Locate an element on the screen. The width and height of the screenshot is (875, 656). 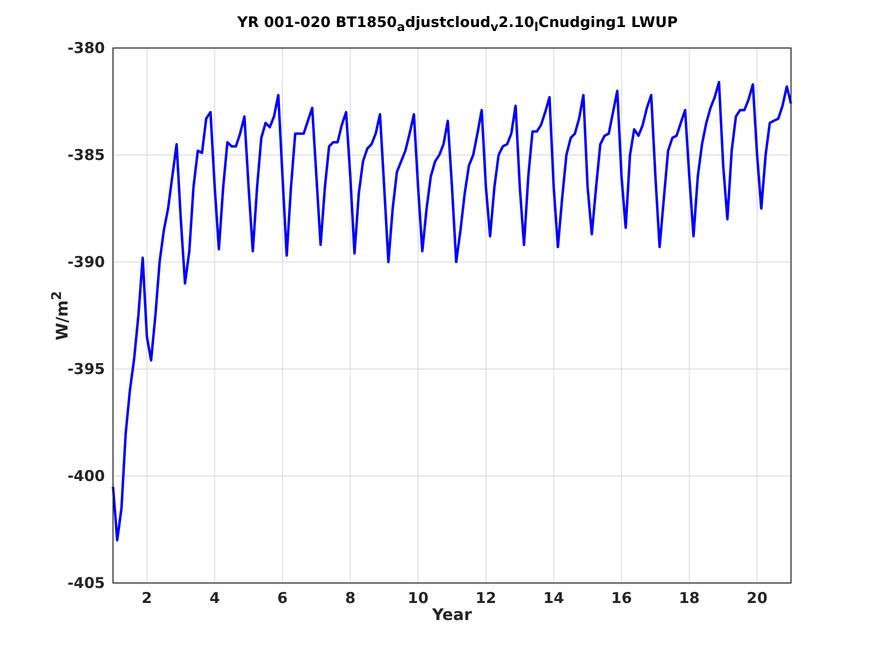
x-tick-label: 16 is located at coordinates (621, 598).